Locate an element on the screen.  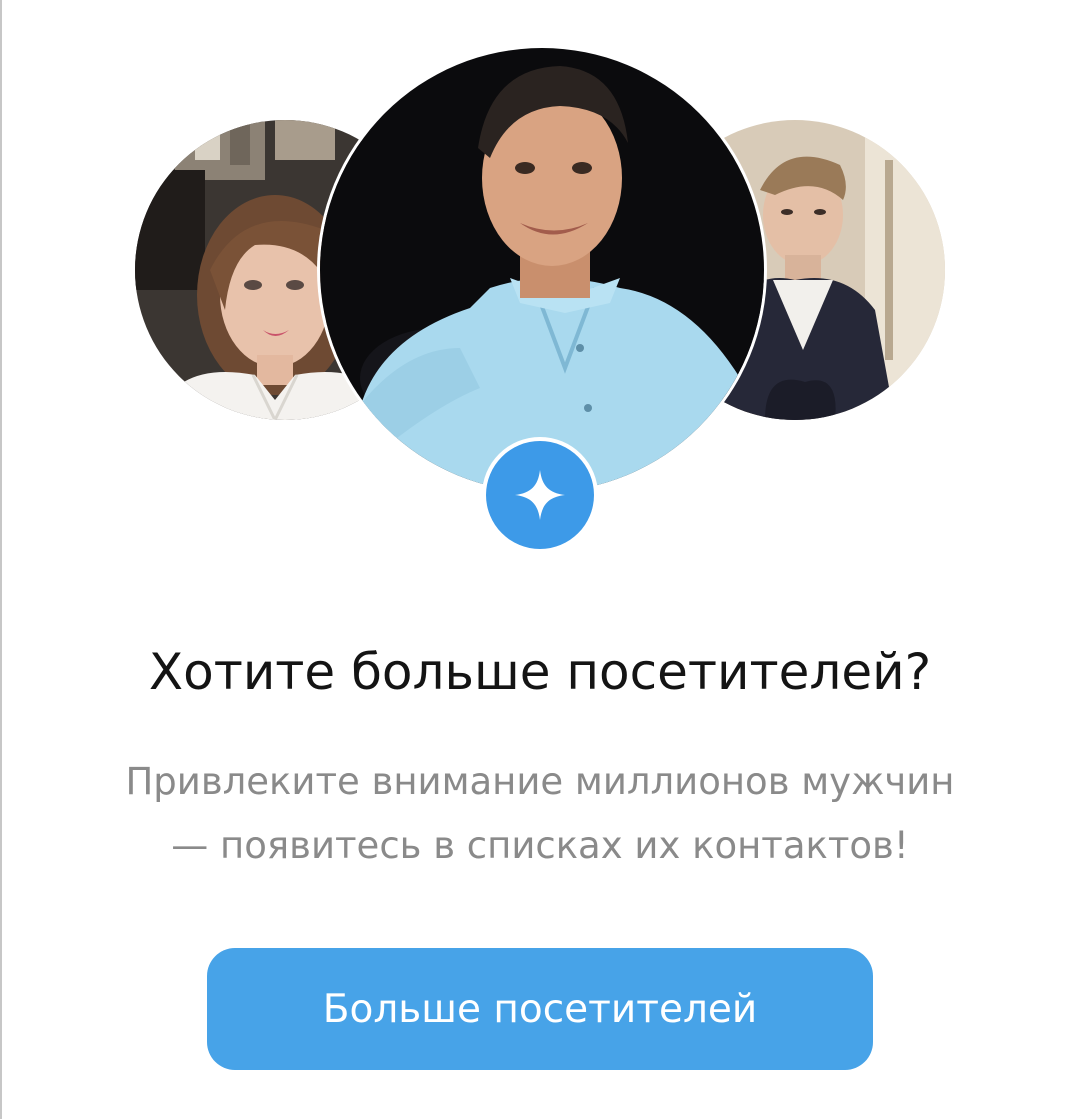
sparkle-badge is located at coordinates (540, 495).